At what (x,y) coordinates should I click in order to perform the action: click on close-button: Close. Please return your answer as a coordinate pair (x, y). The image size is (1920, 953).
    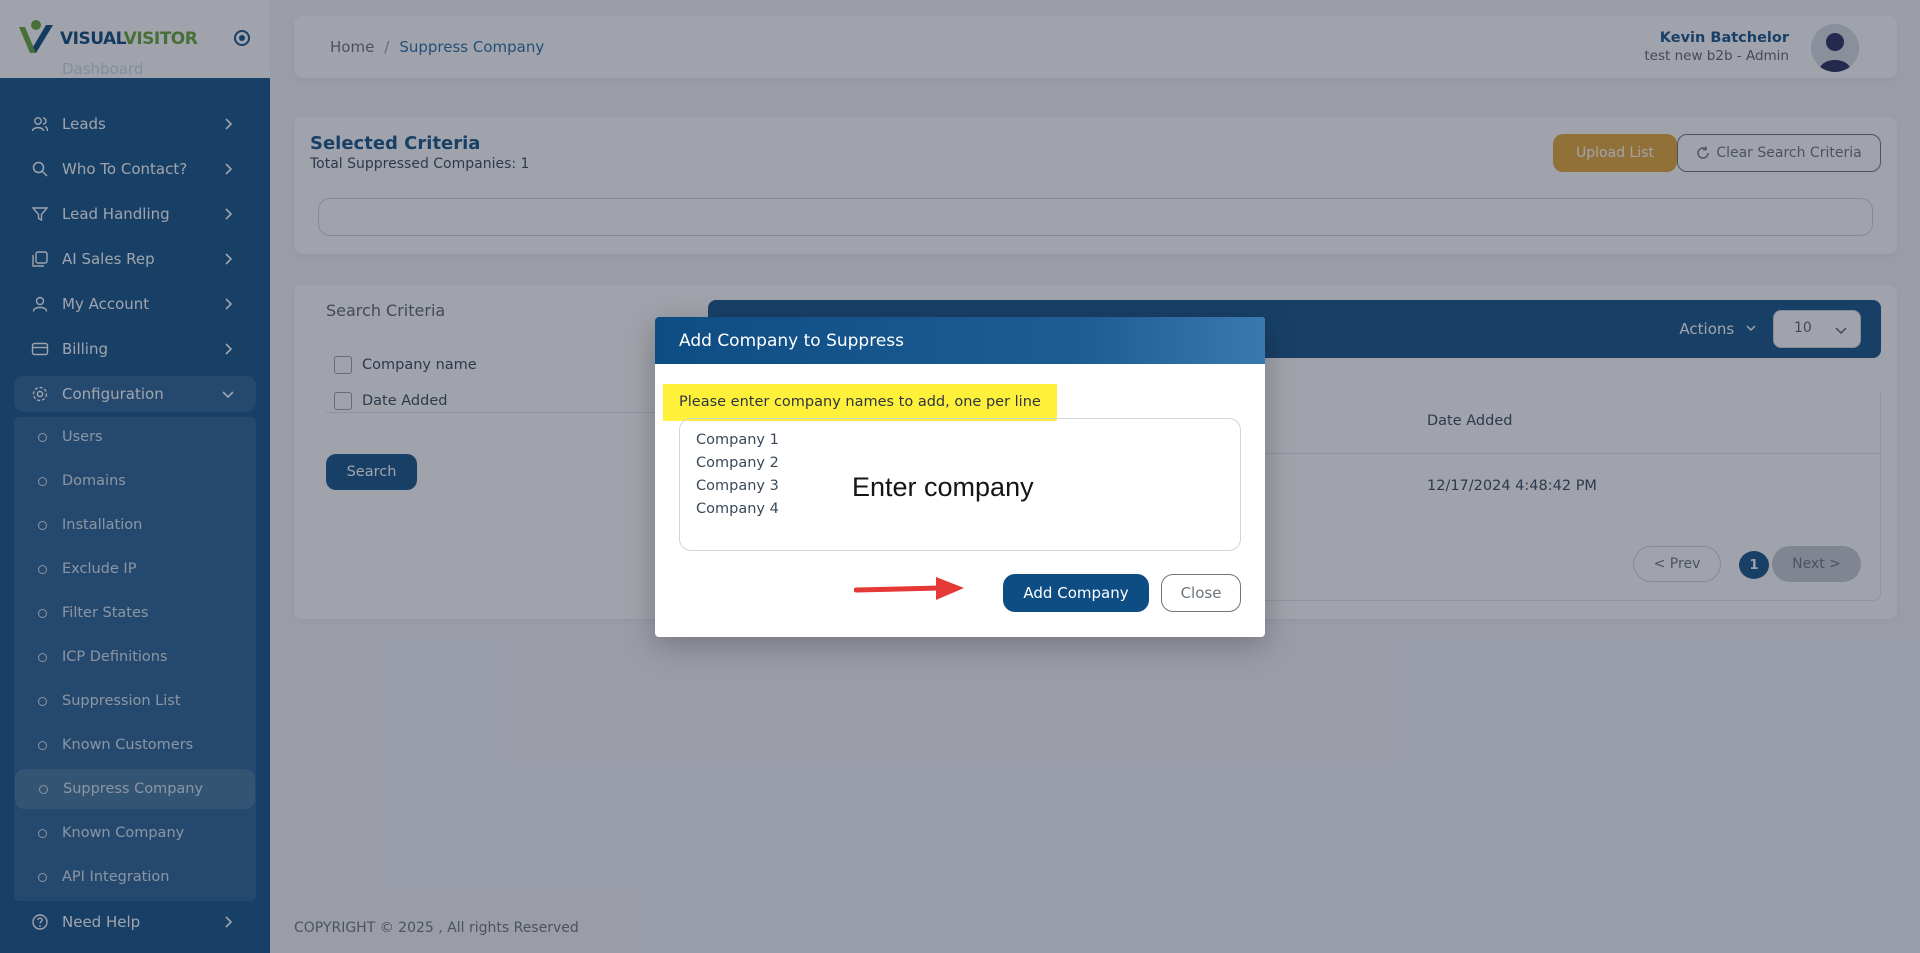
    Looking at the image, I should click on (1201, 593).